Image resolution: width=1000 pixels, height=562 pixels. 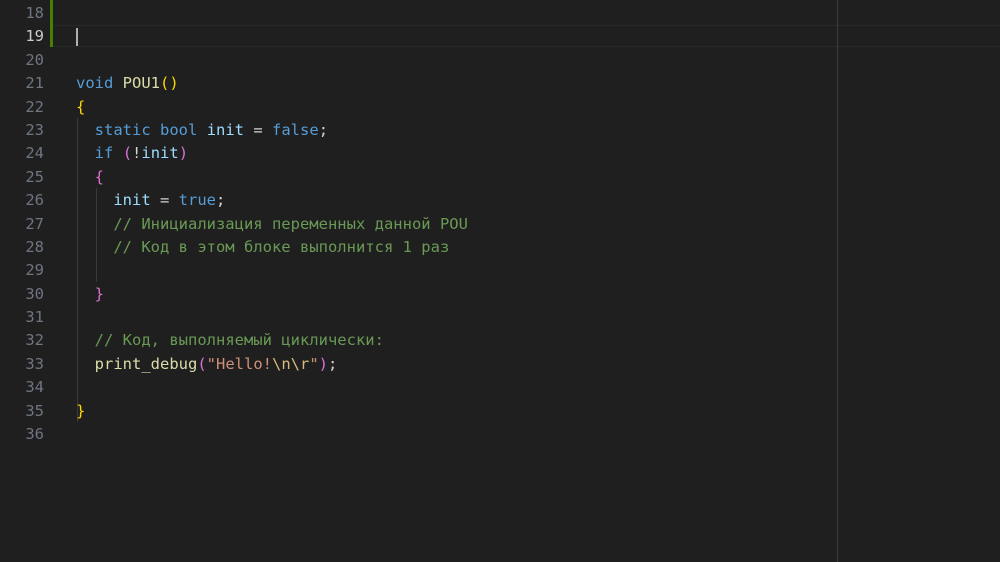 I want to click on line-number: 18, so click(x=34, y=13).